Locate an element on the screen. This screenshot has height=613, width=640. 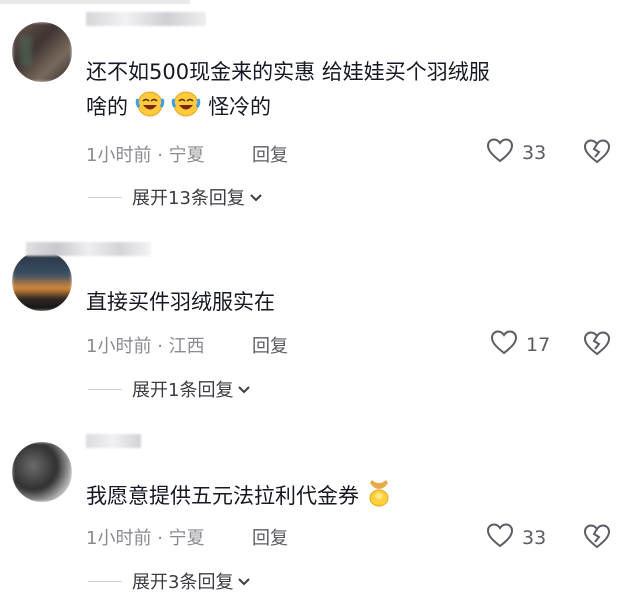
like-count: 17 is located at coordinates (538, 344).